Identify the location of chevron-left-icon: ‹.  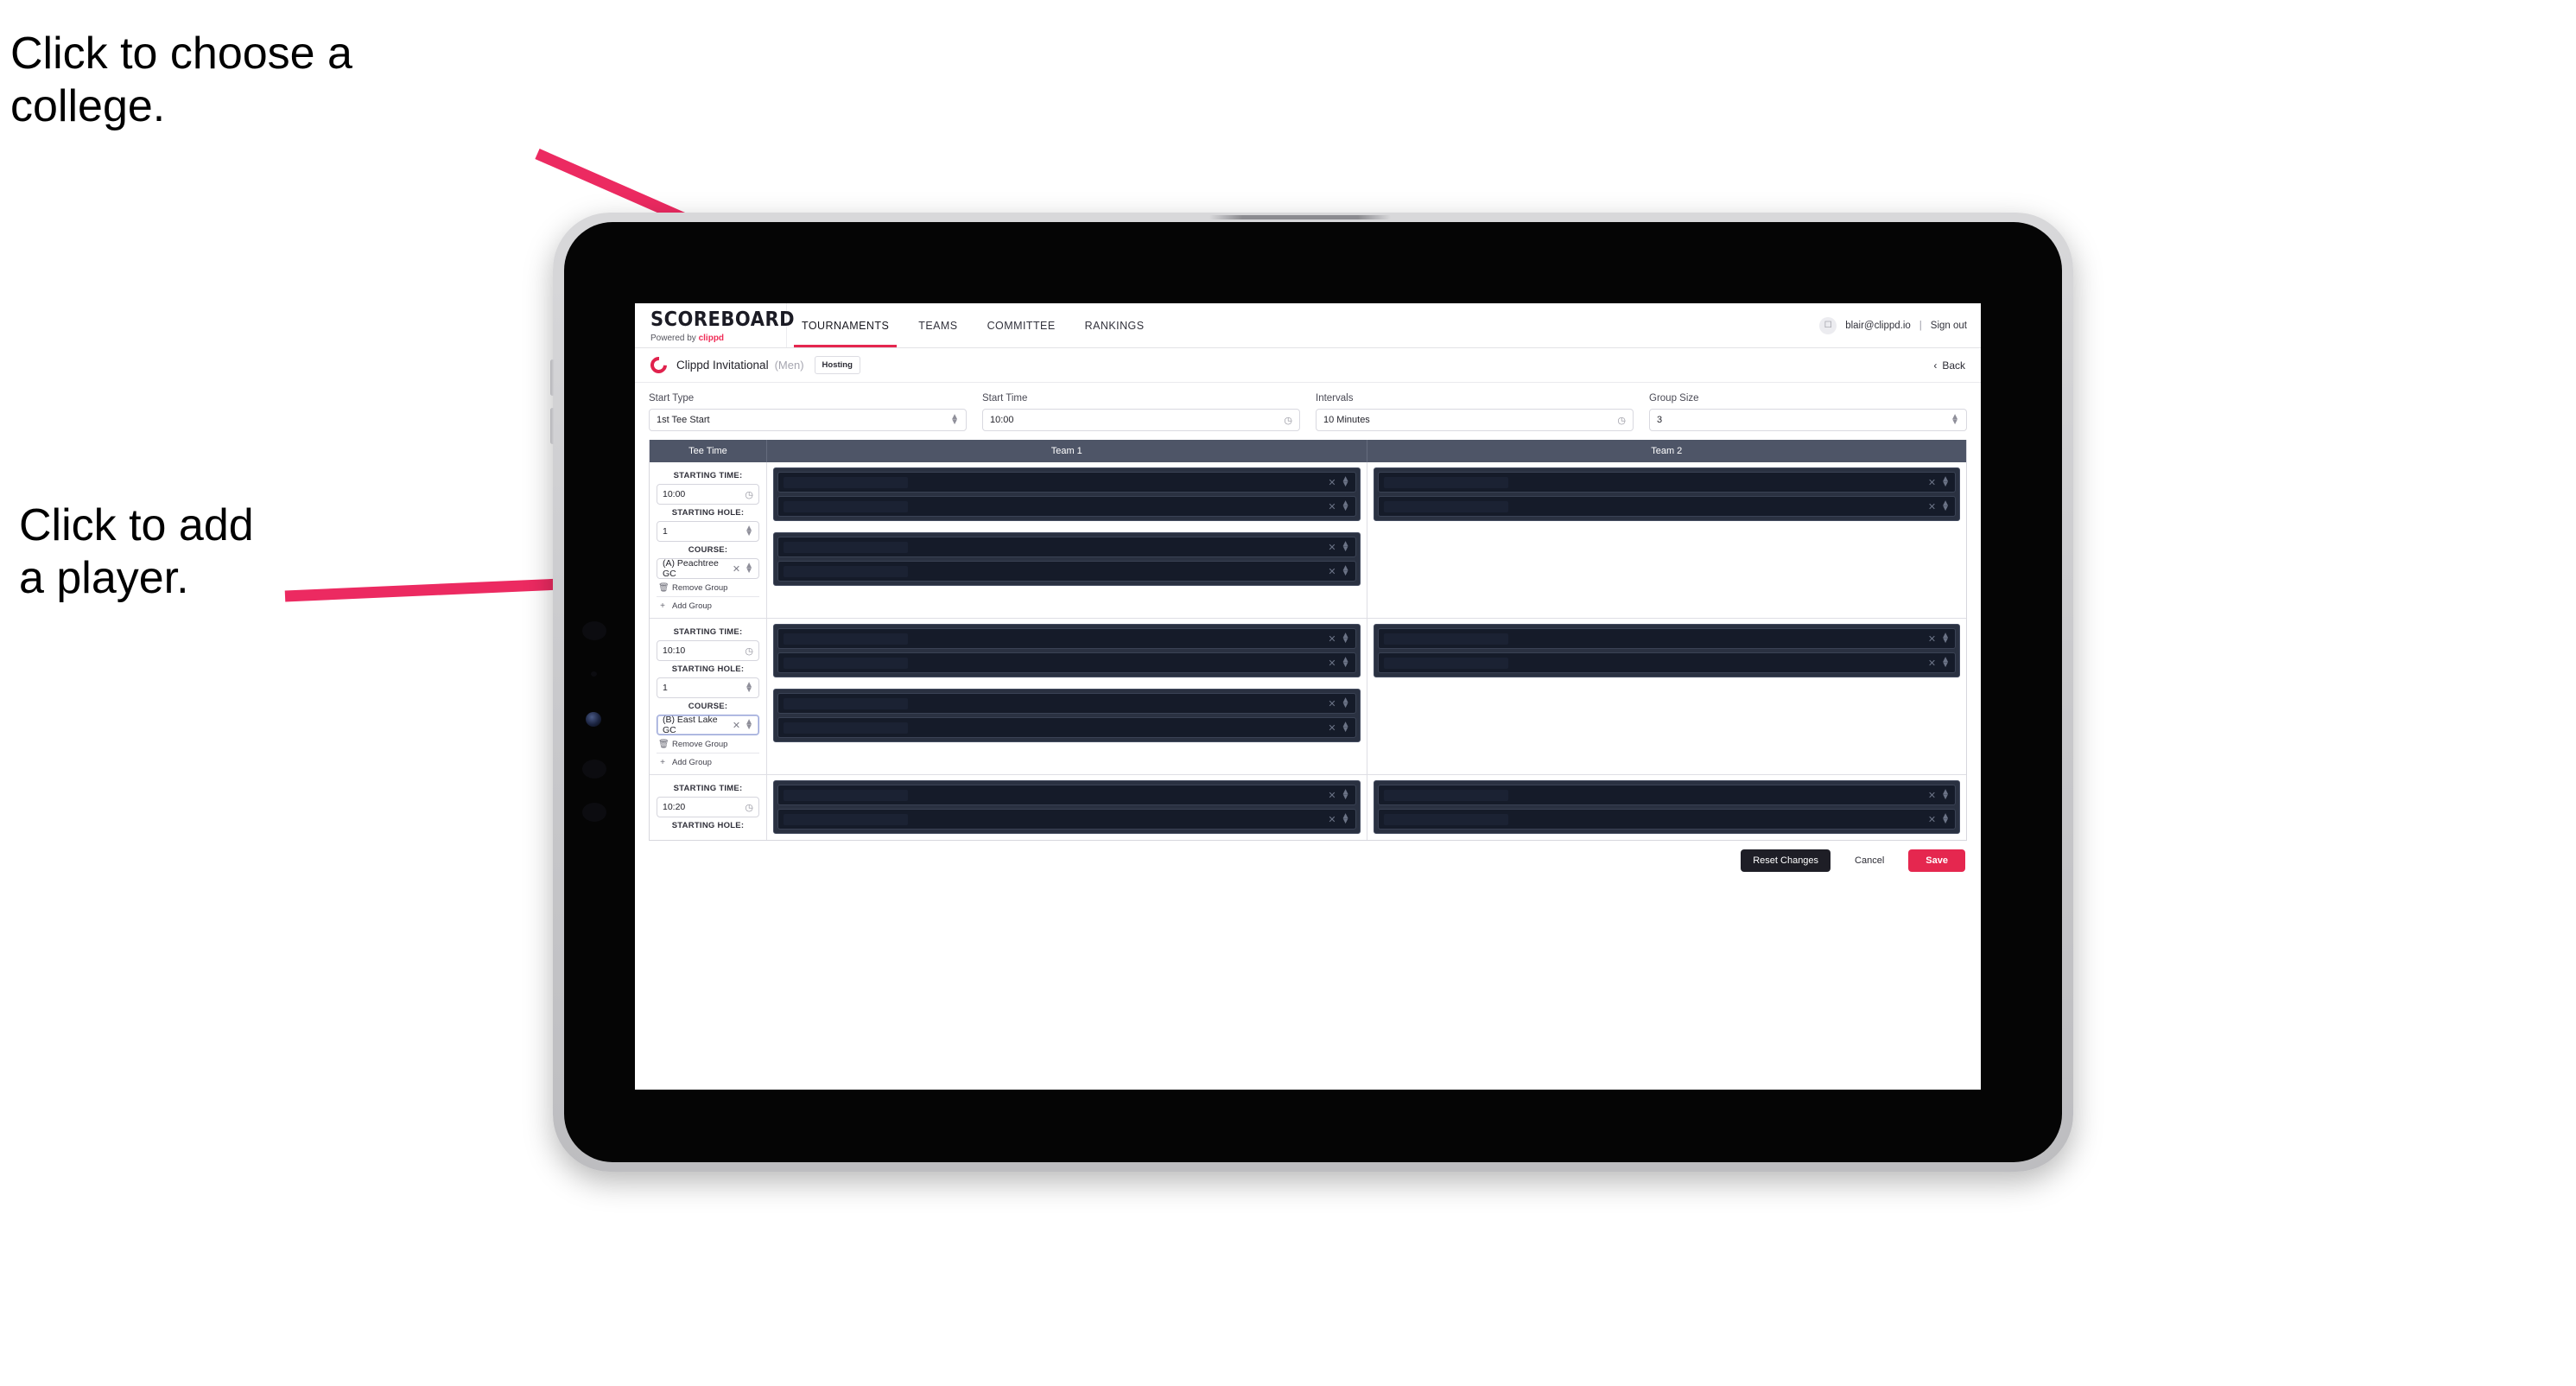
(1935, 365).